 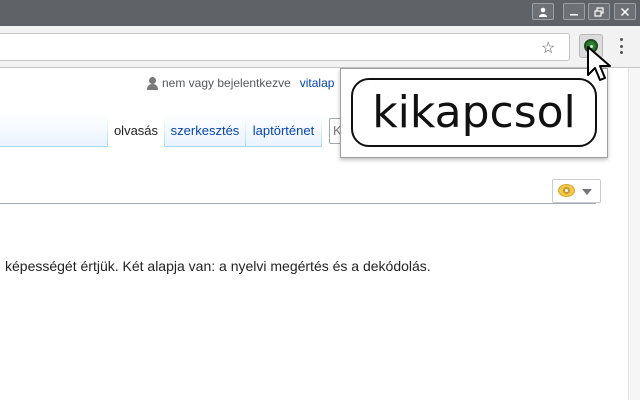 I want to click on page-scrollbar, so click(x=634, y=234).